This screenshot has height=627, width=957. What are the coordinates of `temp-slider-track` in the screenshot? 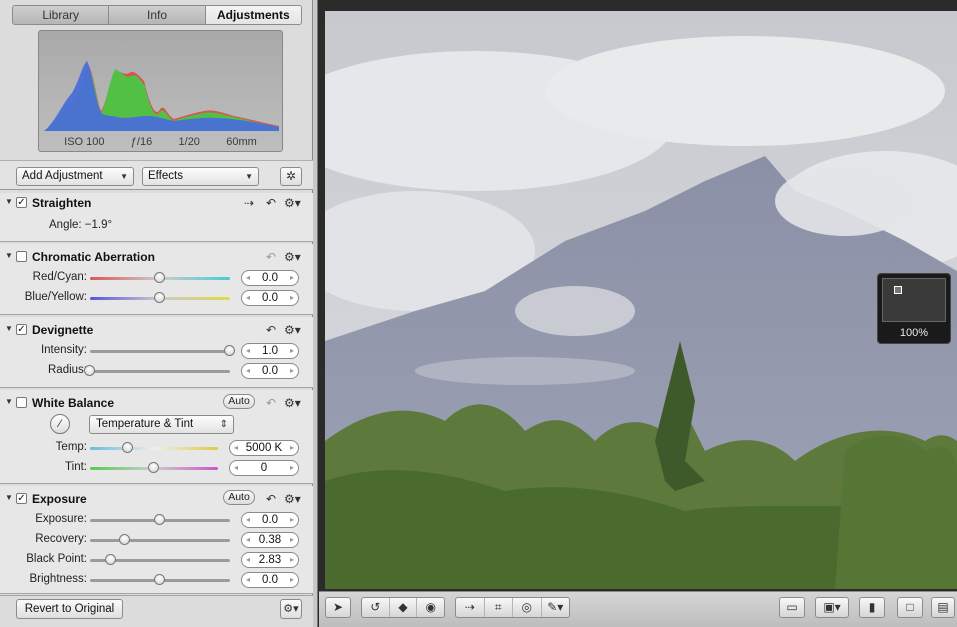 It's located at (154, 448).